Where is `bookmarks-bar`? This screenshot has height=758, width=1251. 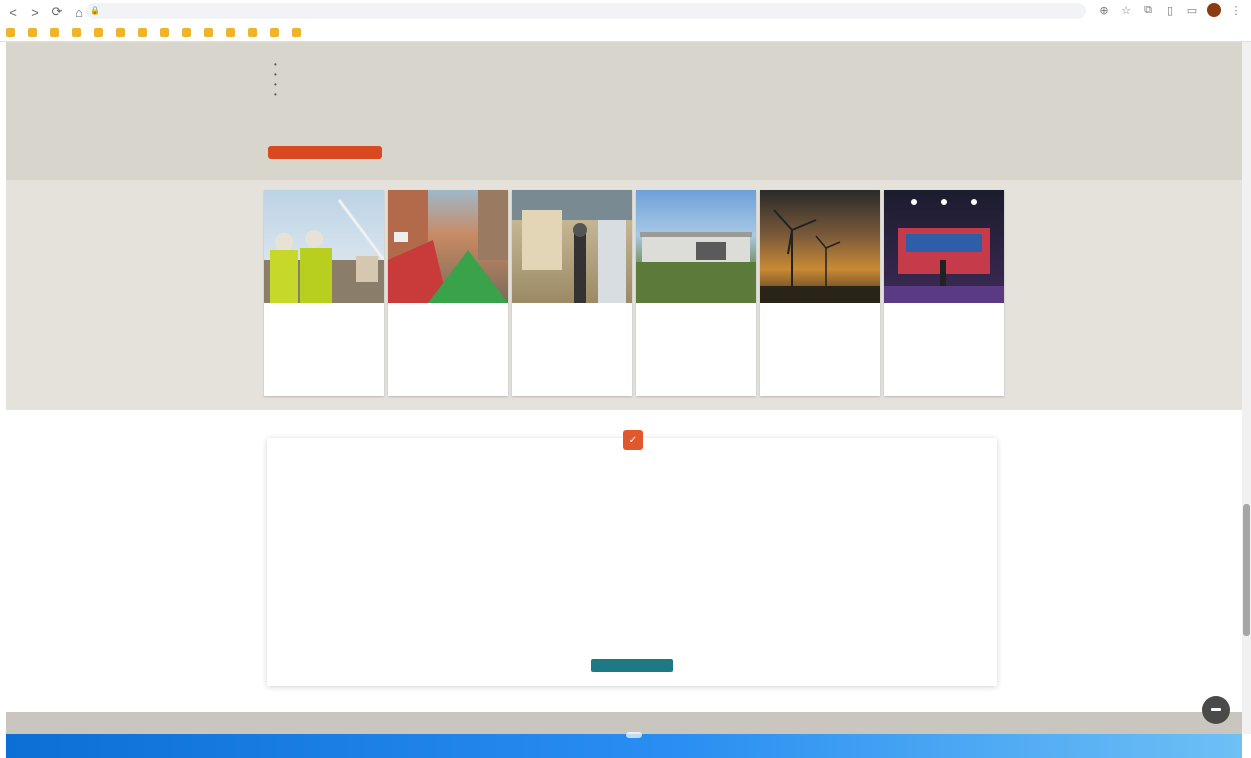
bookmarks-bar is located at coordinates (626, 32).